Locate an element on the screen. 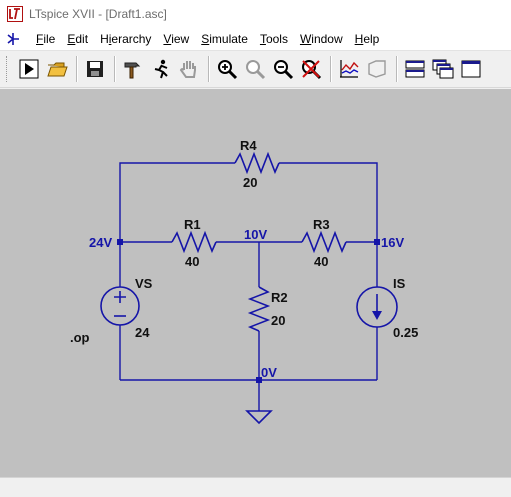 This screenshot has height=497, width=511. net-label-right: 16V is located at coordinates (392, 242).